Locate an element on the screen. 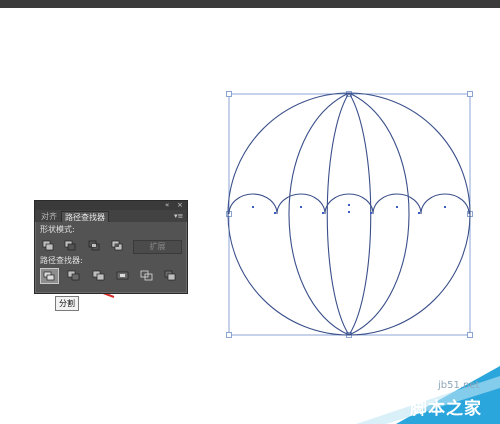  minus-front-button is located at coordinates (70, 245).